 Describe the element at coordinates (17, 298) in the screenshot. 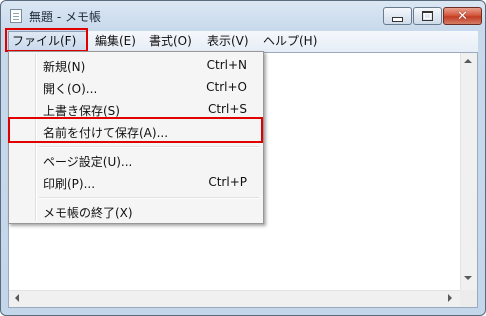

I see `scroll-left-icon` at that location.